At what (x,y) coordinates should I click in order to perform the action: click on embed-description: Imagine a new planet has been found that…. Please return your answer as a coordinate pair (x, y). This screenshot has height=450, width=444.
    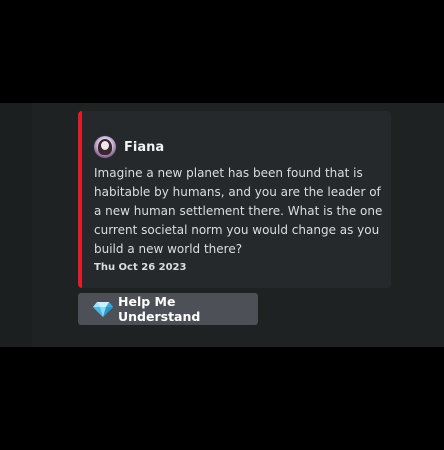
    Looking at the image, I should click on (238, 211).